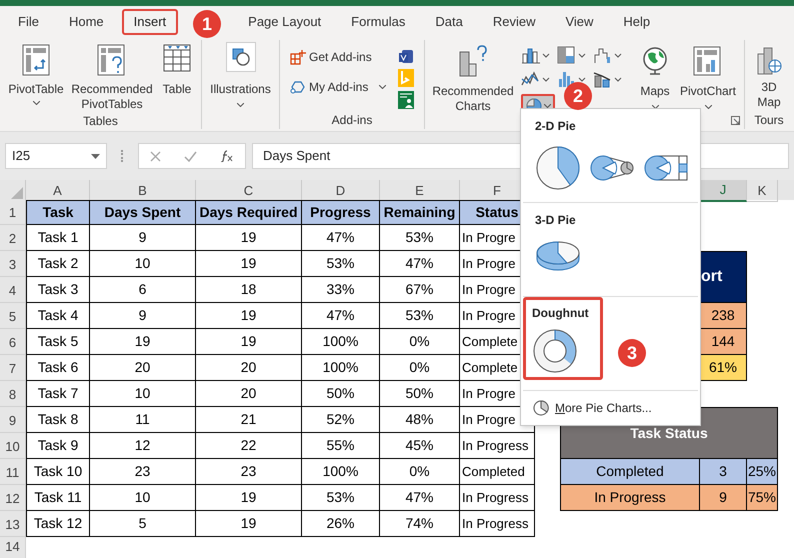  I want to click on get-add-ins-button: Get Add-ins, so click(341, 57).